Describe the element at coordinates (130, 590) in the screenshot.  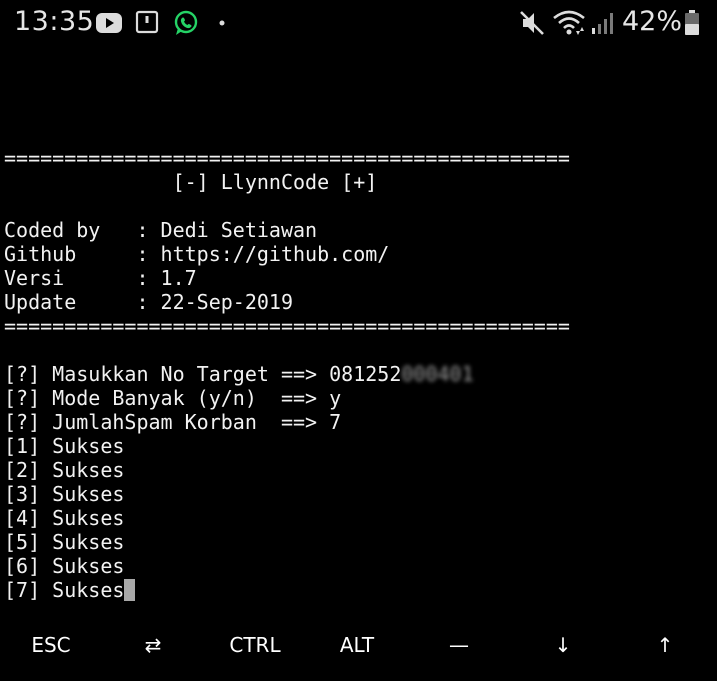
I see `terminal-cursor` at that location.